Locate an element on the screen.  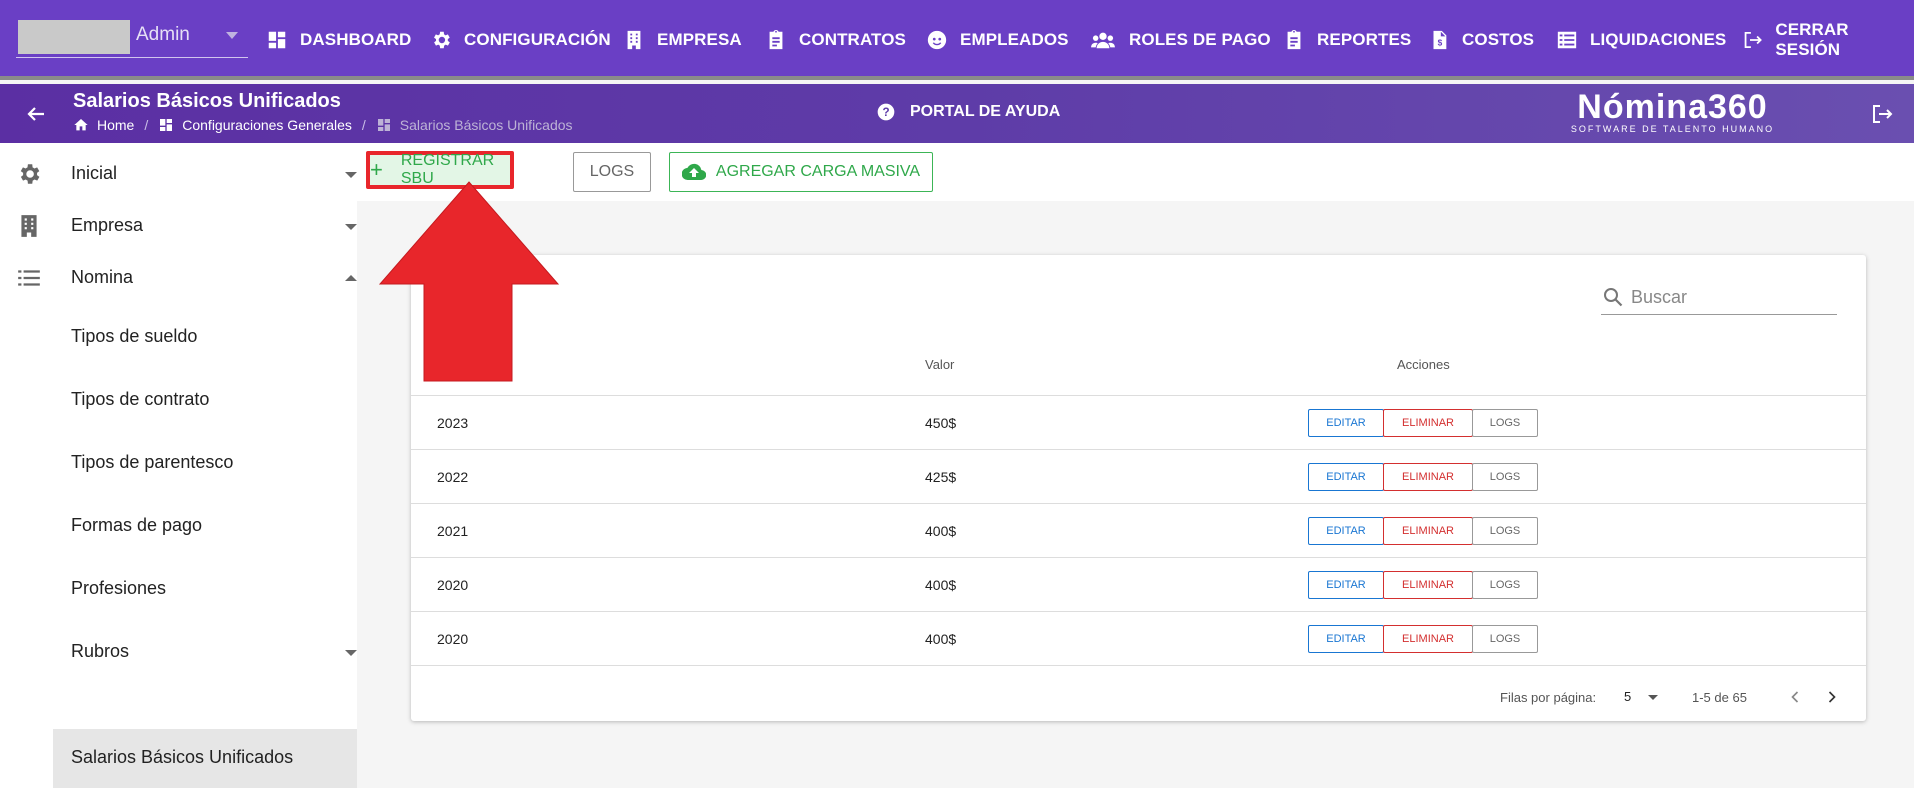
nav-reportes: REPORTES is located at coordinates (1347, 40).